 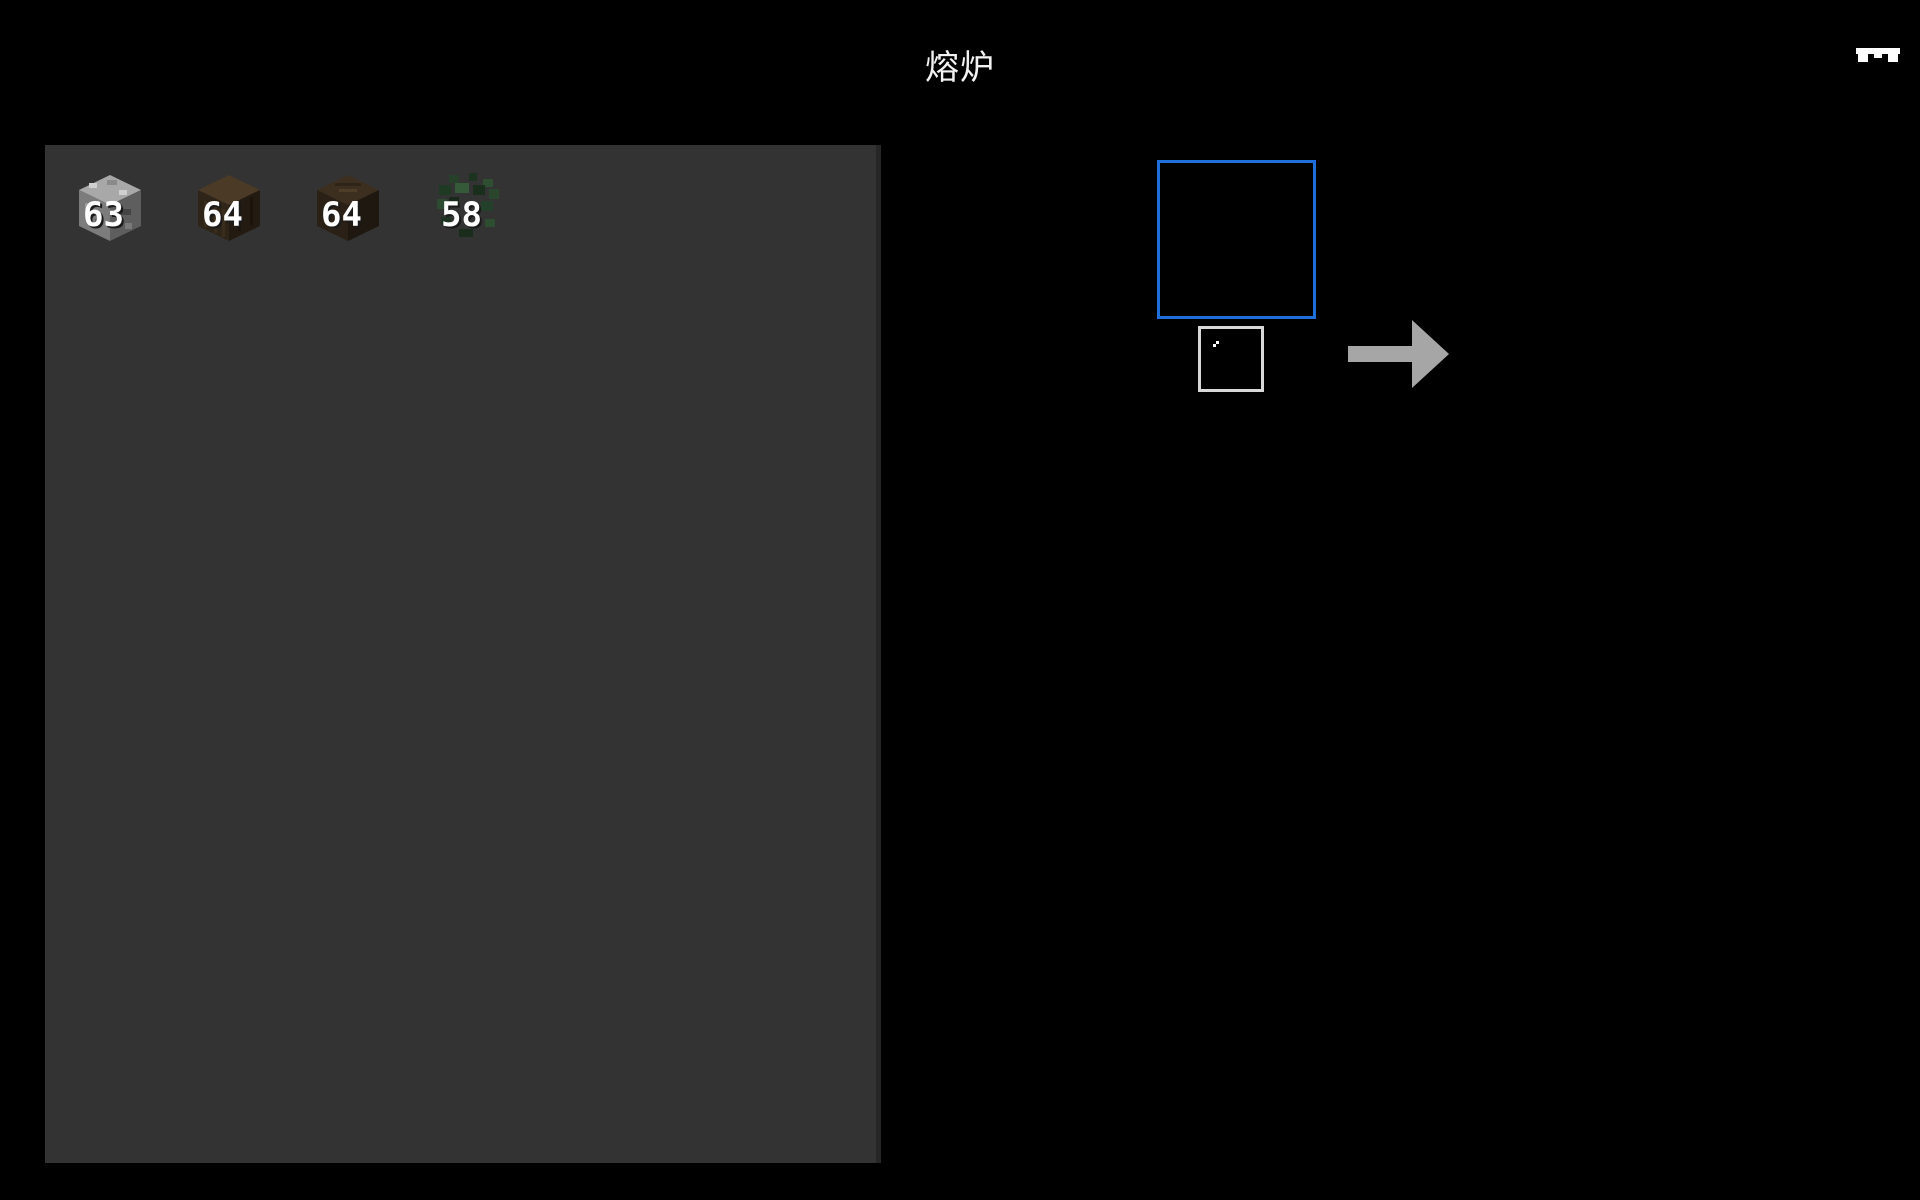 I want to click on furnace-fuel-slot, so click(x=1231, y=359).